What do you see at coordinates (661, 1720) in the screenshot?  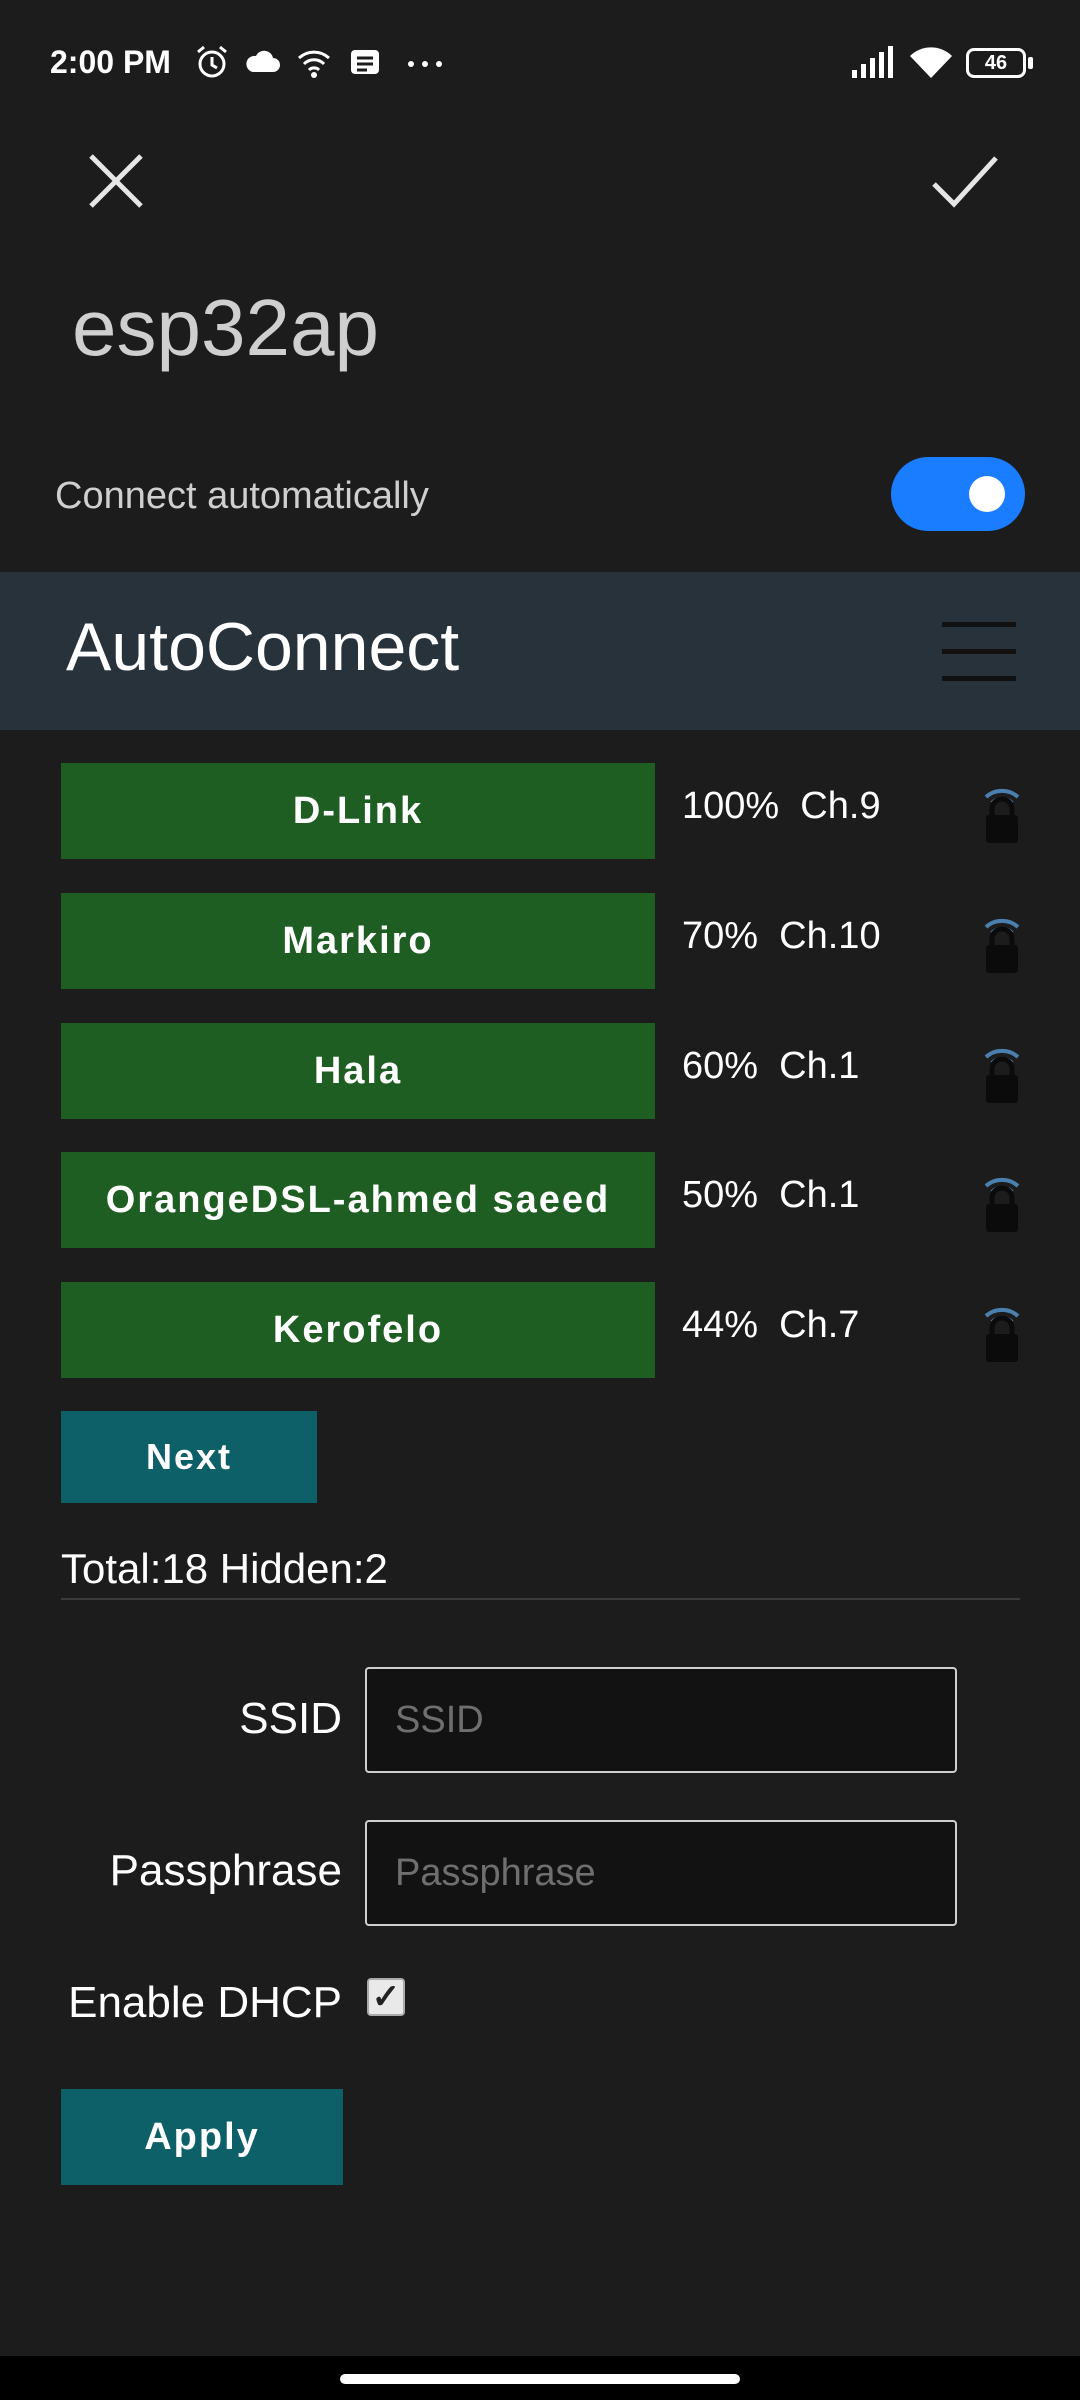 I see `ssid-input` at bounding box center [661, 1720].